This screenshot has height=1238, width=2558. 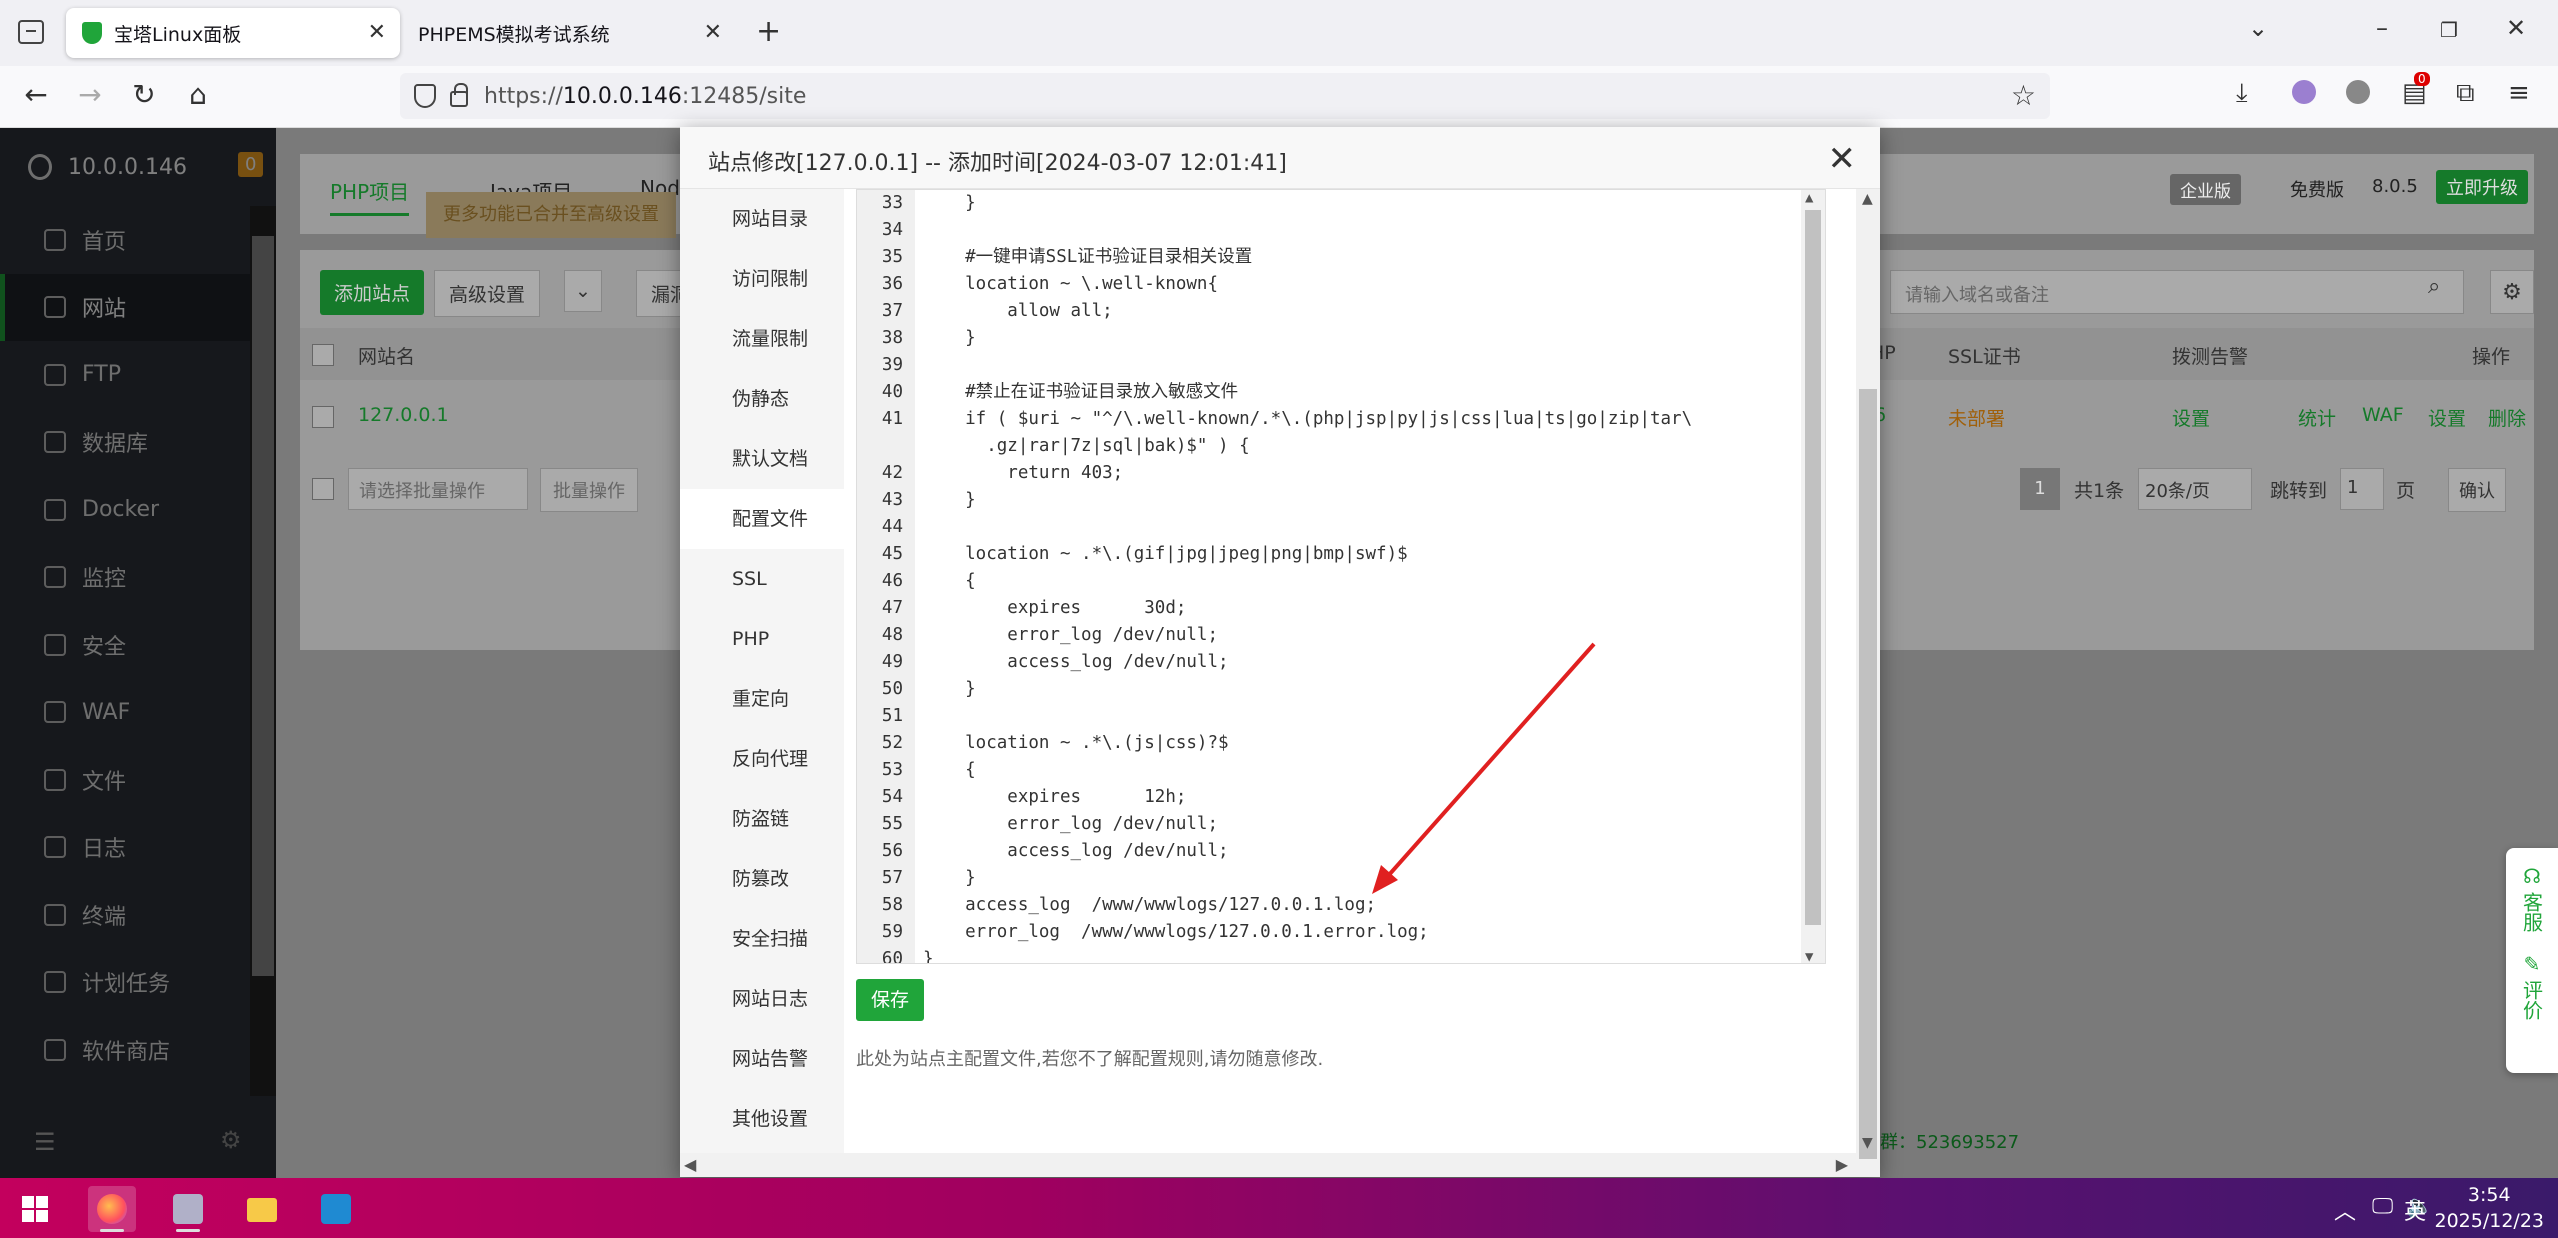 What do you see at coordinates (2382, 28) in the screenshot?
I see `minimize-icon: –` at bounding box center [2382, 28].